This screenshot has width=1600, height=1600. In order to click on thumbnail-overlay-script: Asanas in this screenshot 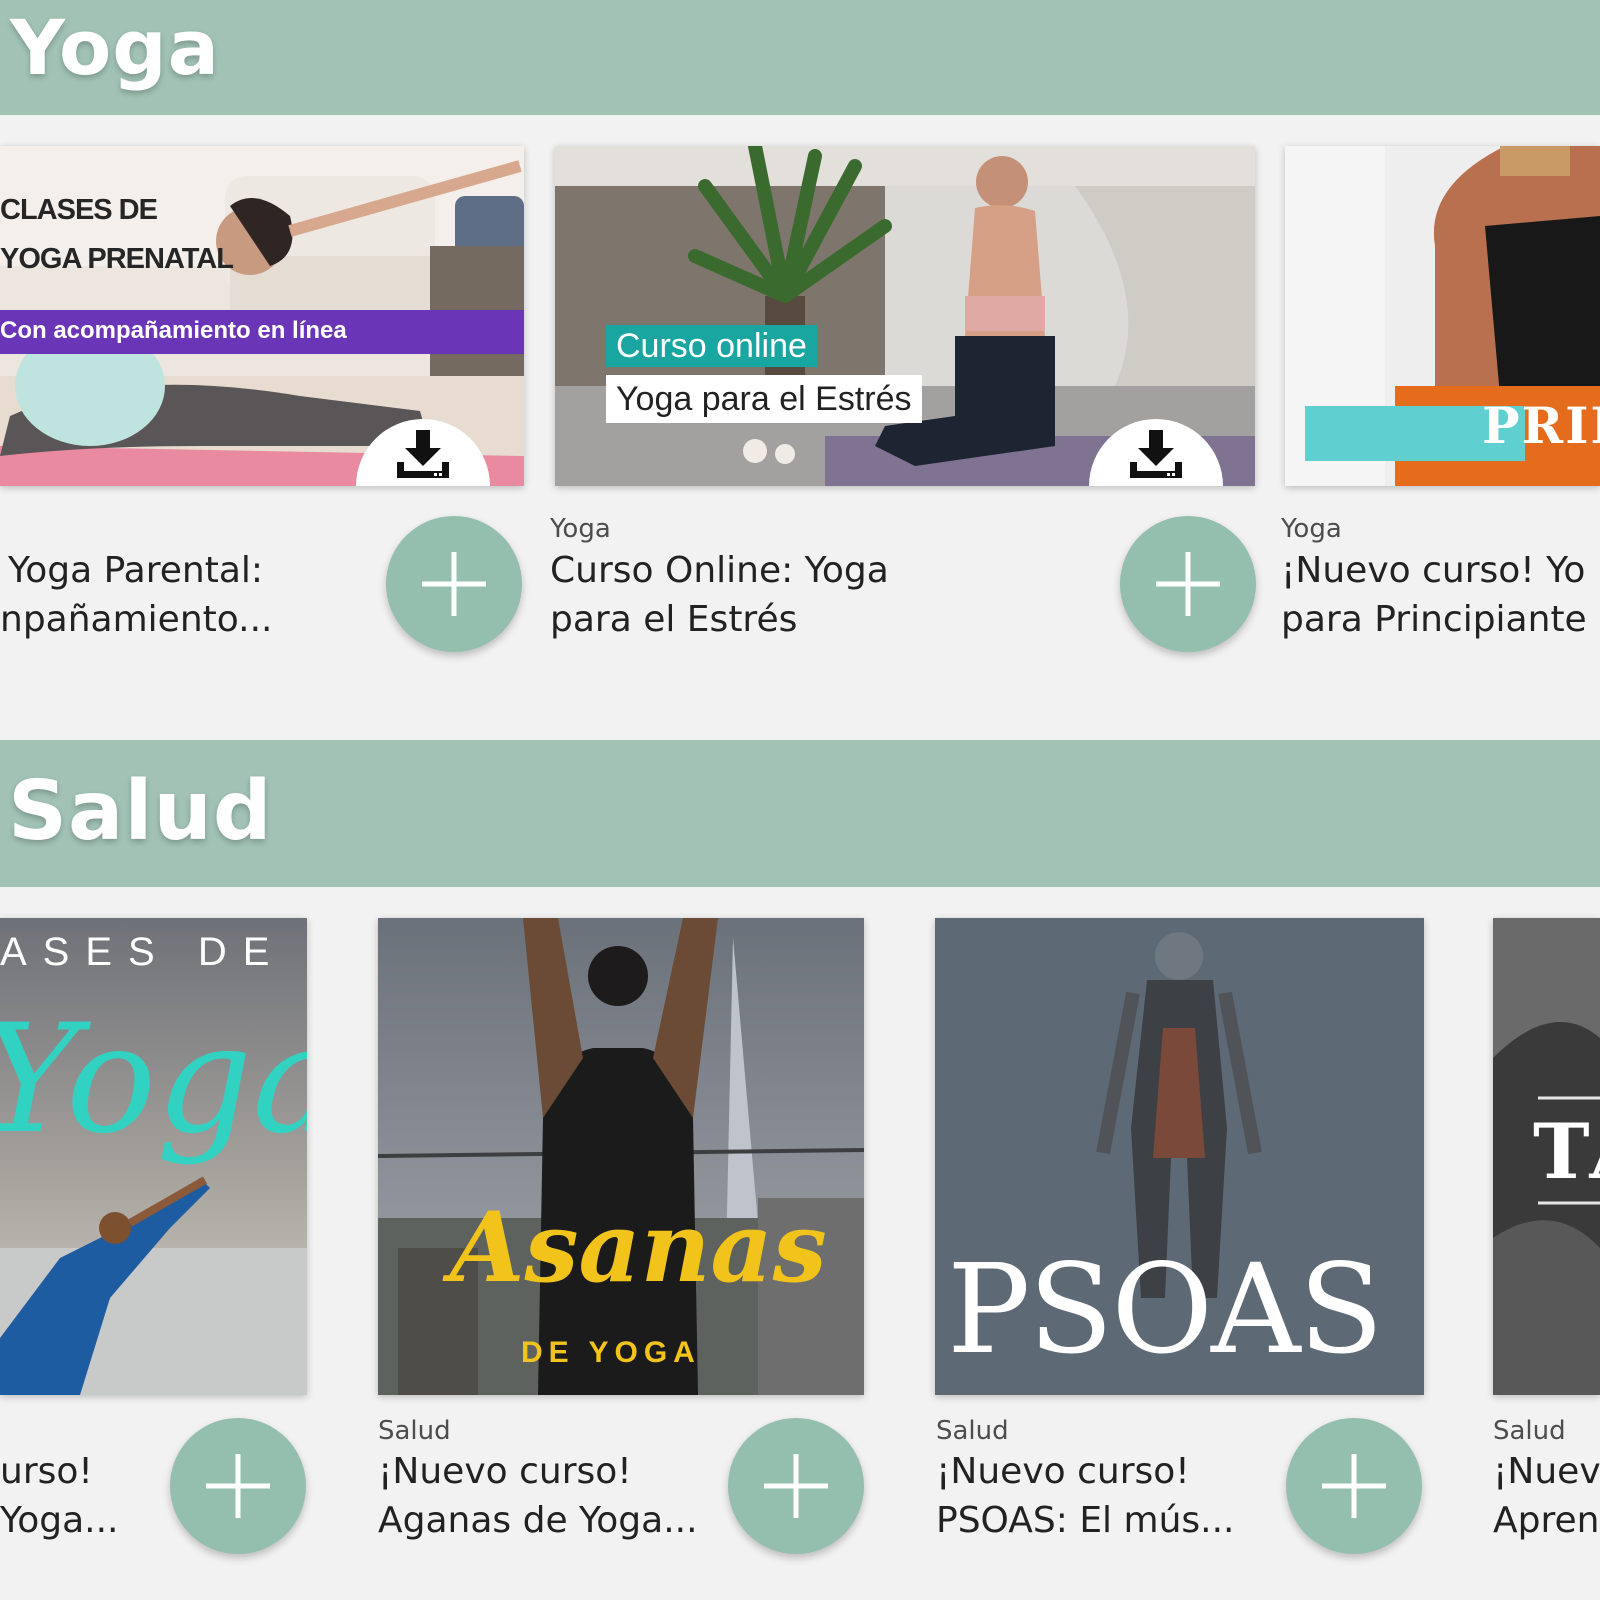, I will do `click(638, 1247)`.